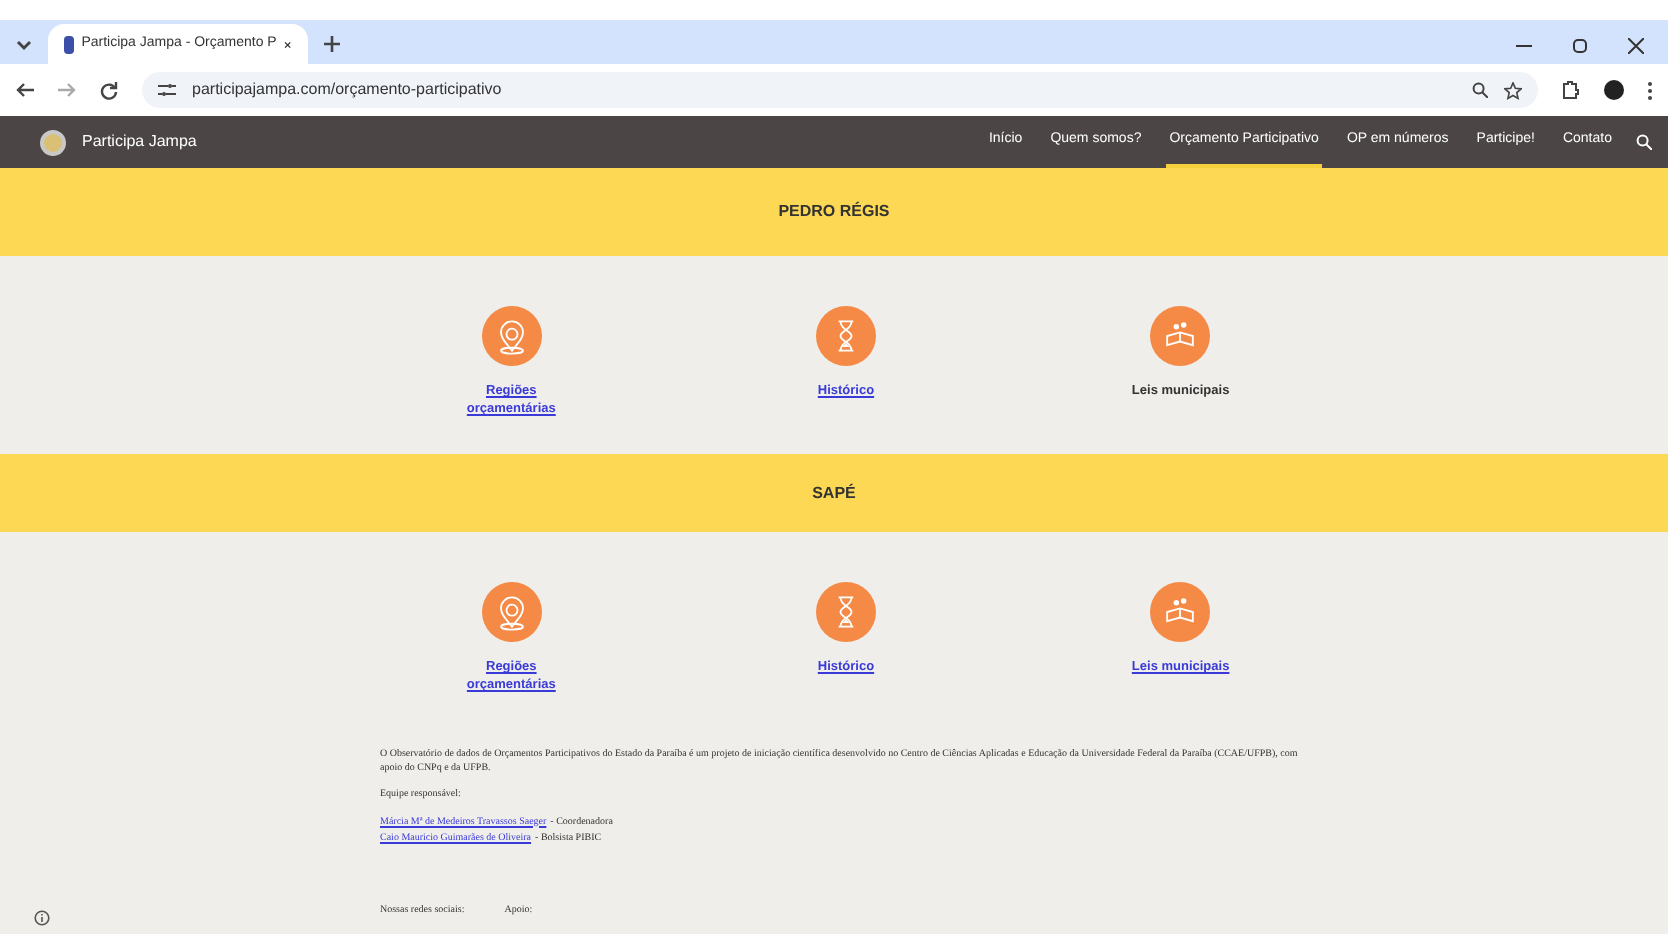  Describe the element at coordinates (1636, 46) in the screenshot. I see `close-window-icon` at that location.